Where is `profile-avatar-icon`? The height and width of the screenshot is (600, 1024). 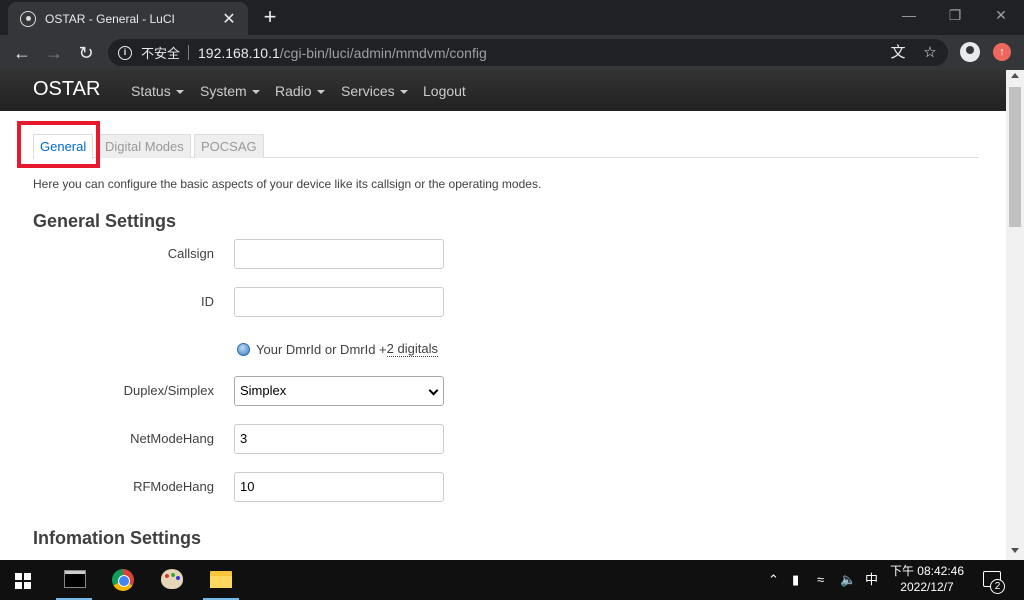 profile-avatar-icon is located at coordinates (970, 52).